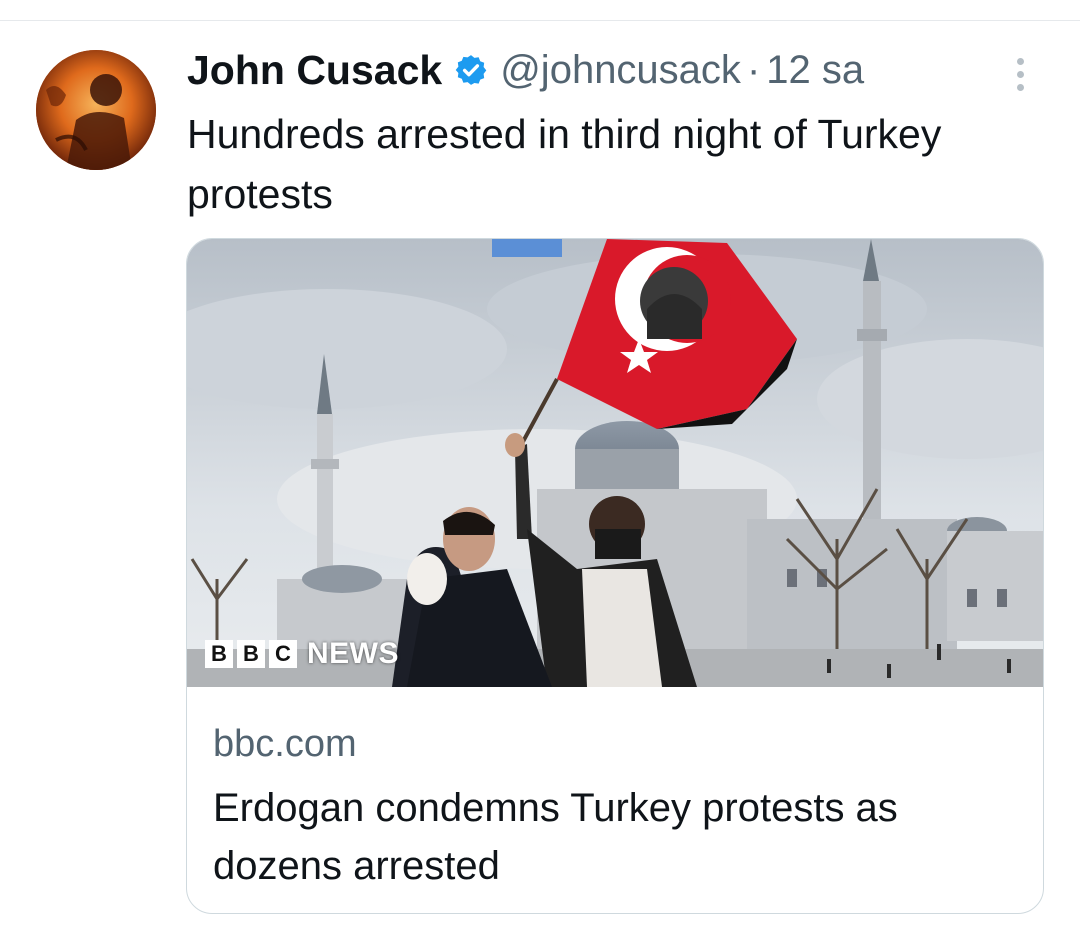  I want to click on display-name: John Cusack, so click(314, 70).